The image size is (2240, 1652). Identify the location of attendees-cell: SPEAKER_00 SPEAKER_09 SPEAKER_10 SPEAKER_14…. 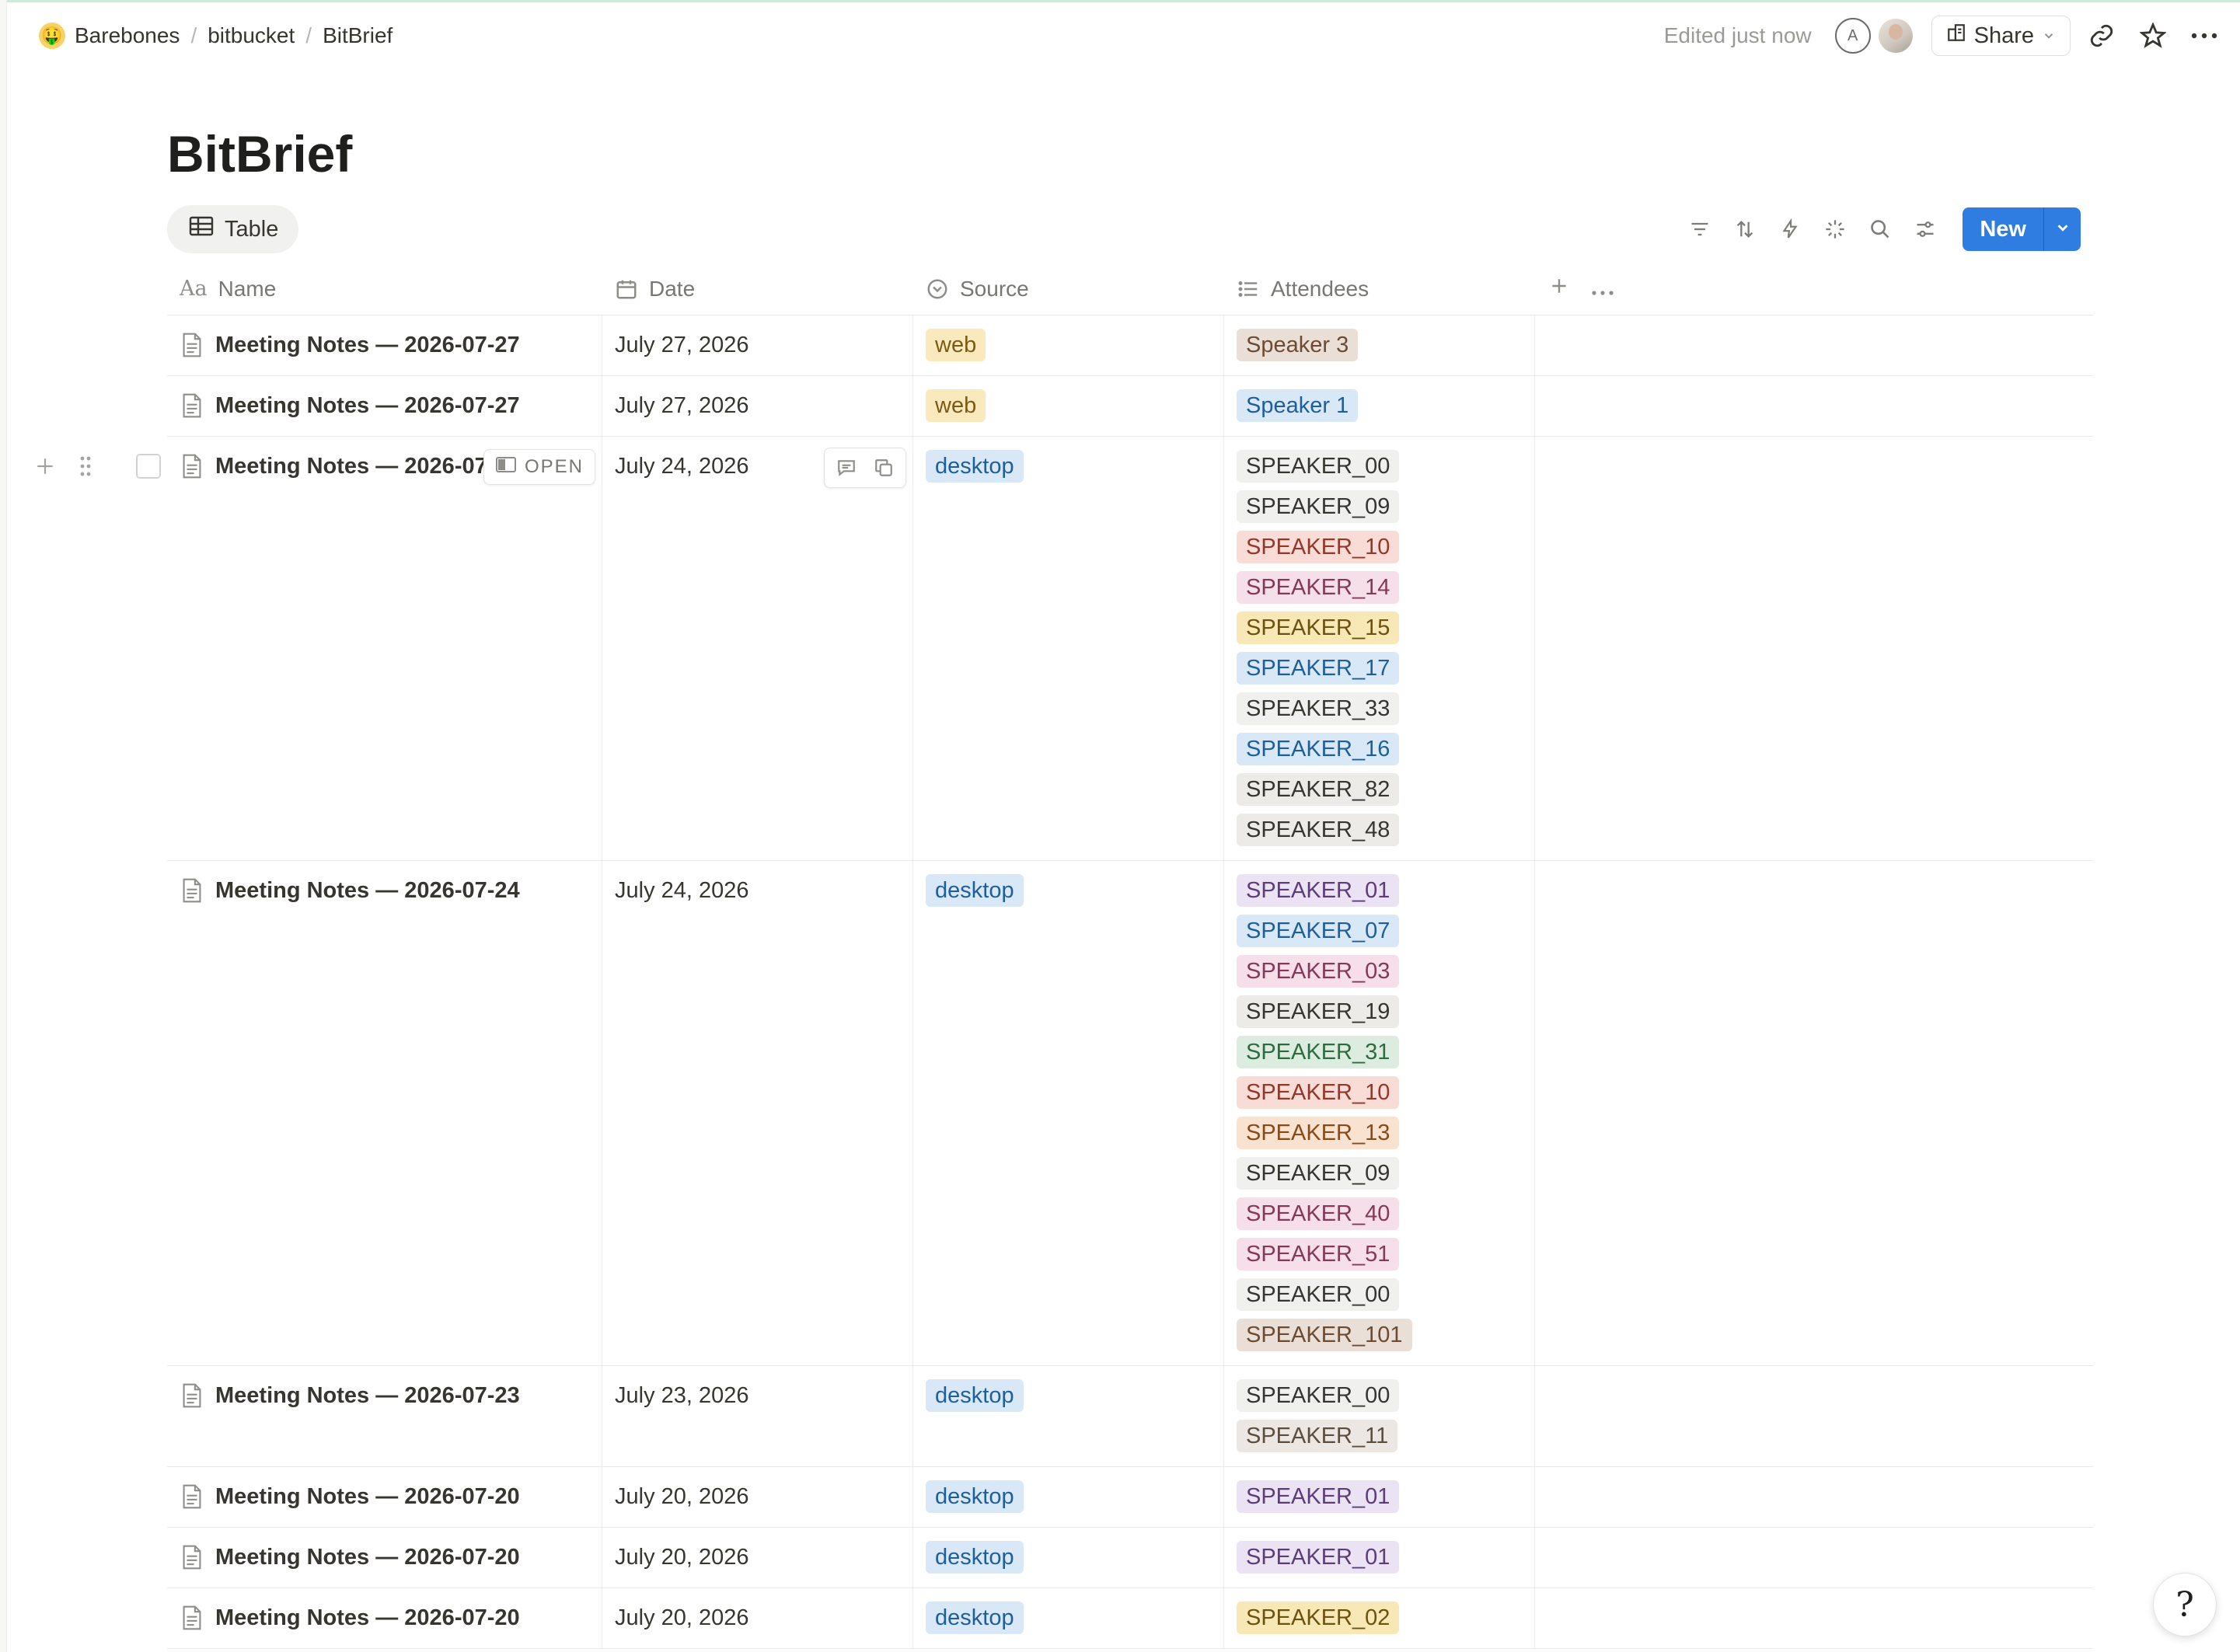
(1379, 648).